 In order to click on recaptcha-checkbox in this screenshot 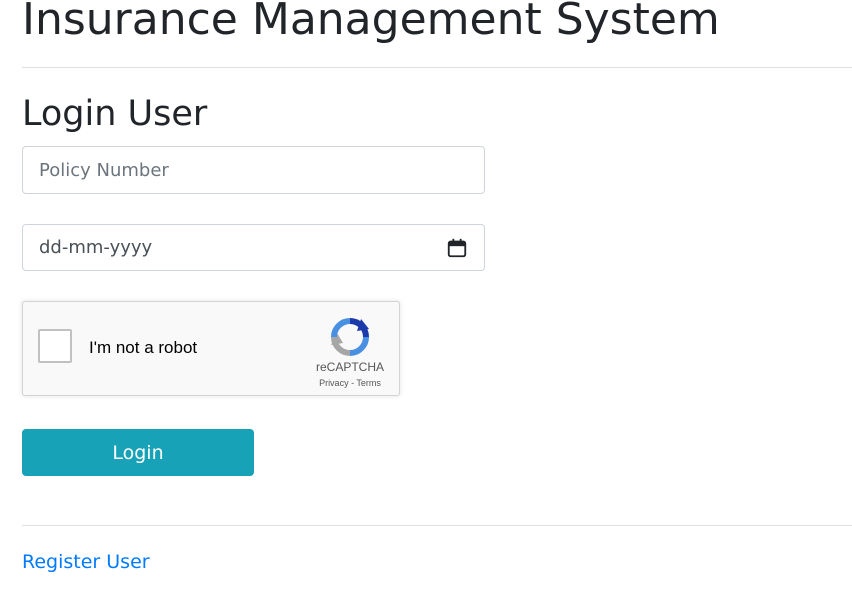, I will do `click(55, 346)`.